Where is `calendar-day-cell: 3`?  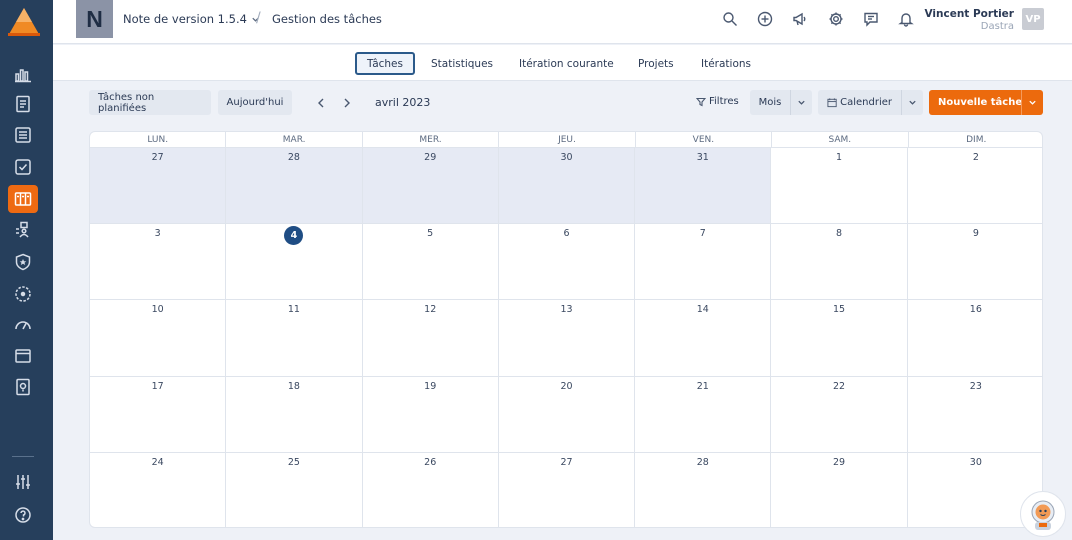 calendar-day-cell: 3 is located at coordinates (158, 262).